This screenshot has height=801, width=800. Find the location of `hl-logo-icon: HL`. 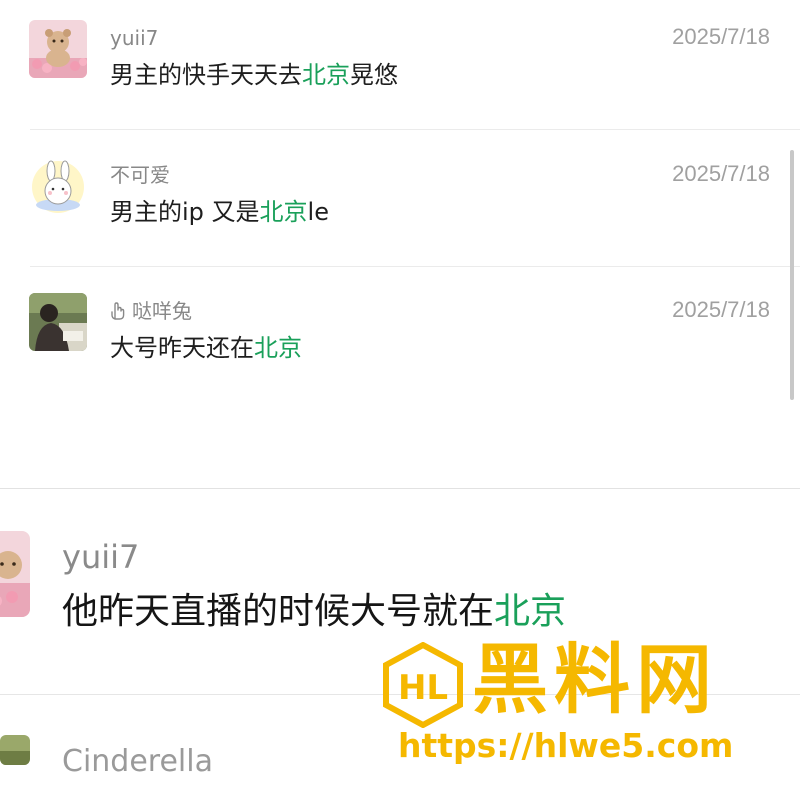

hl-logo-icon: HL is located at coordinates (423, 685).